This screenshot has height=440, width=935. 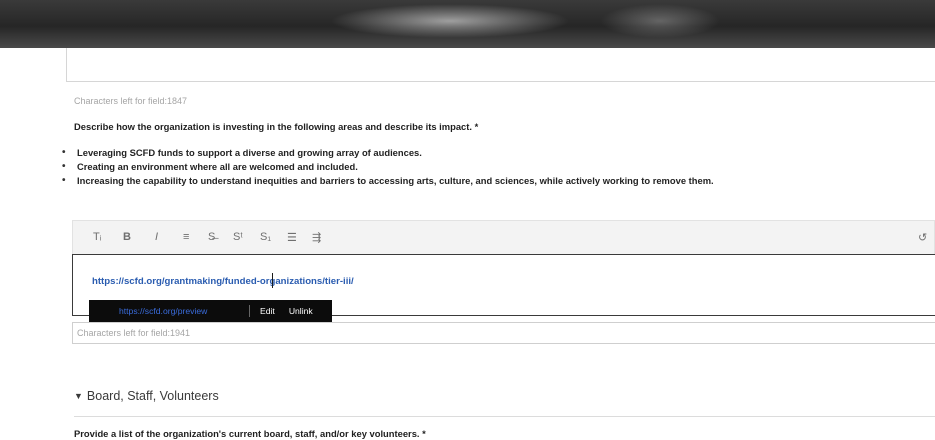 What do you see at coordinates (131, 101) in the screenshot?
I see `chars-left-prev: Characters left for field:1847` at bounding box center [131, 101].